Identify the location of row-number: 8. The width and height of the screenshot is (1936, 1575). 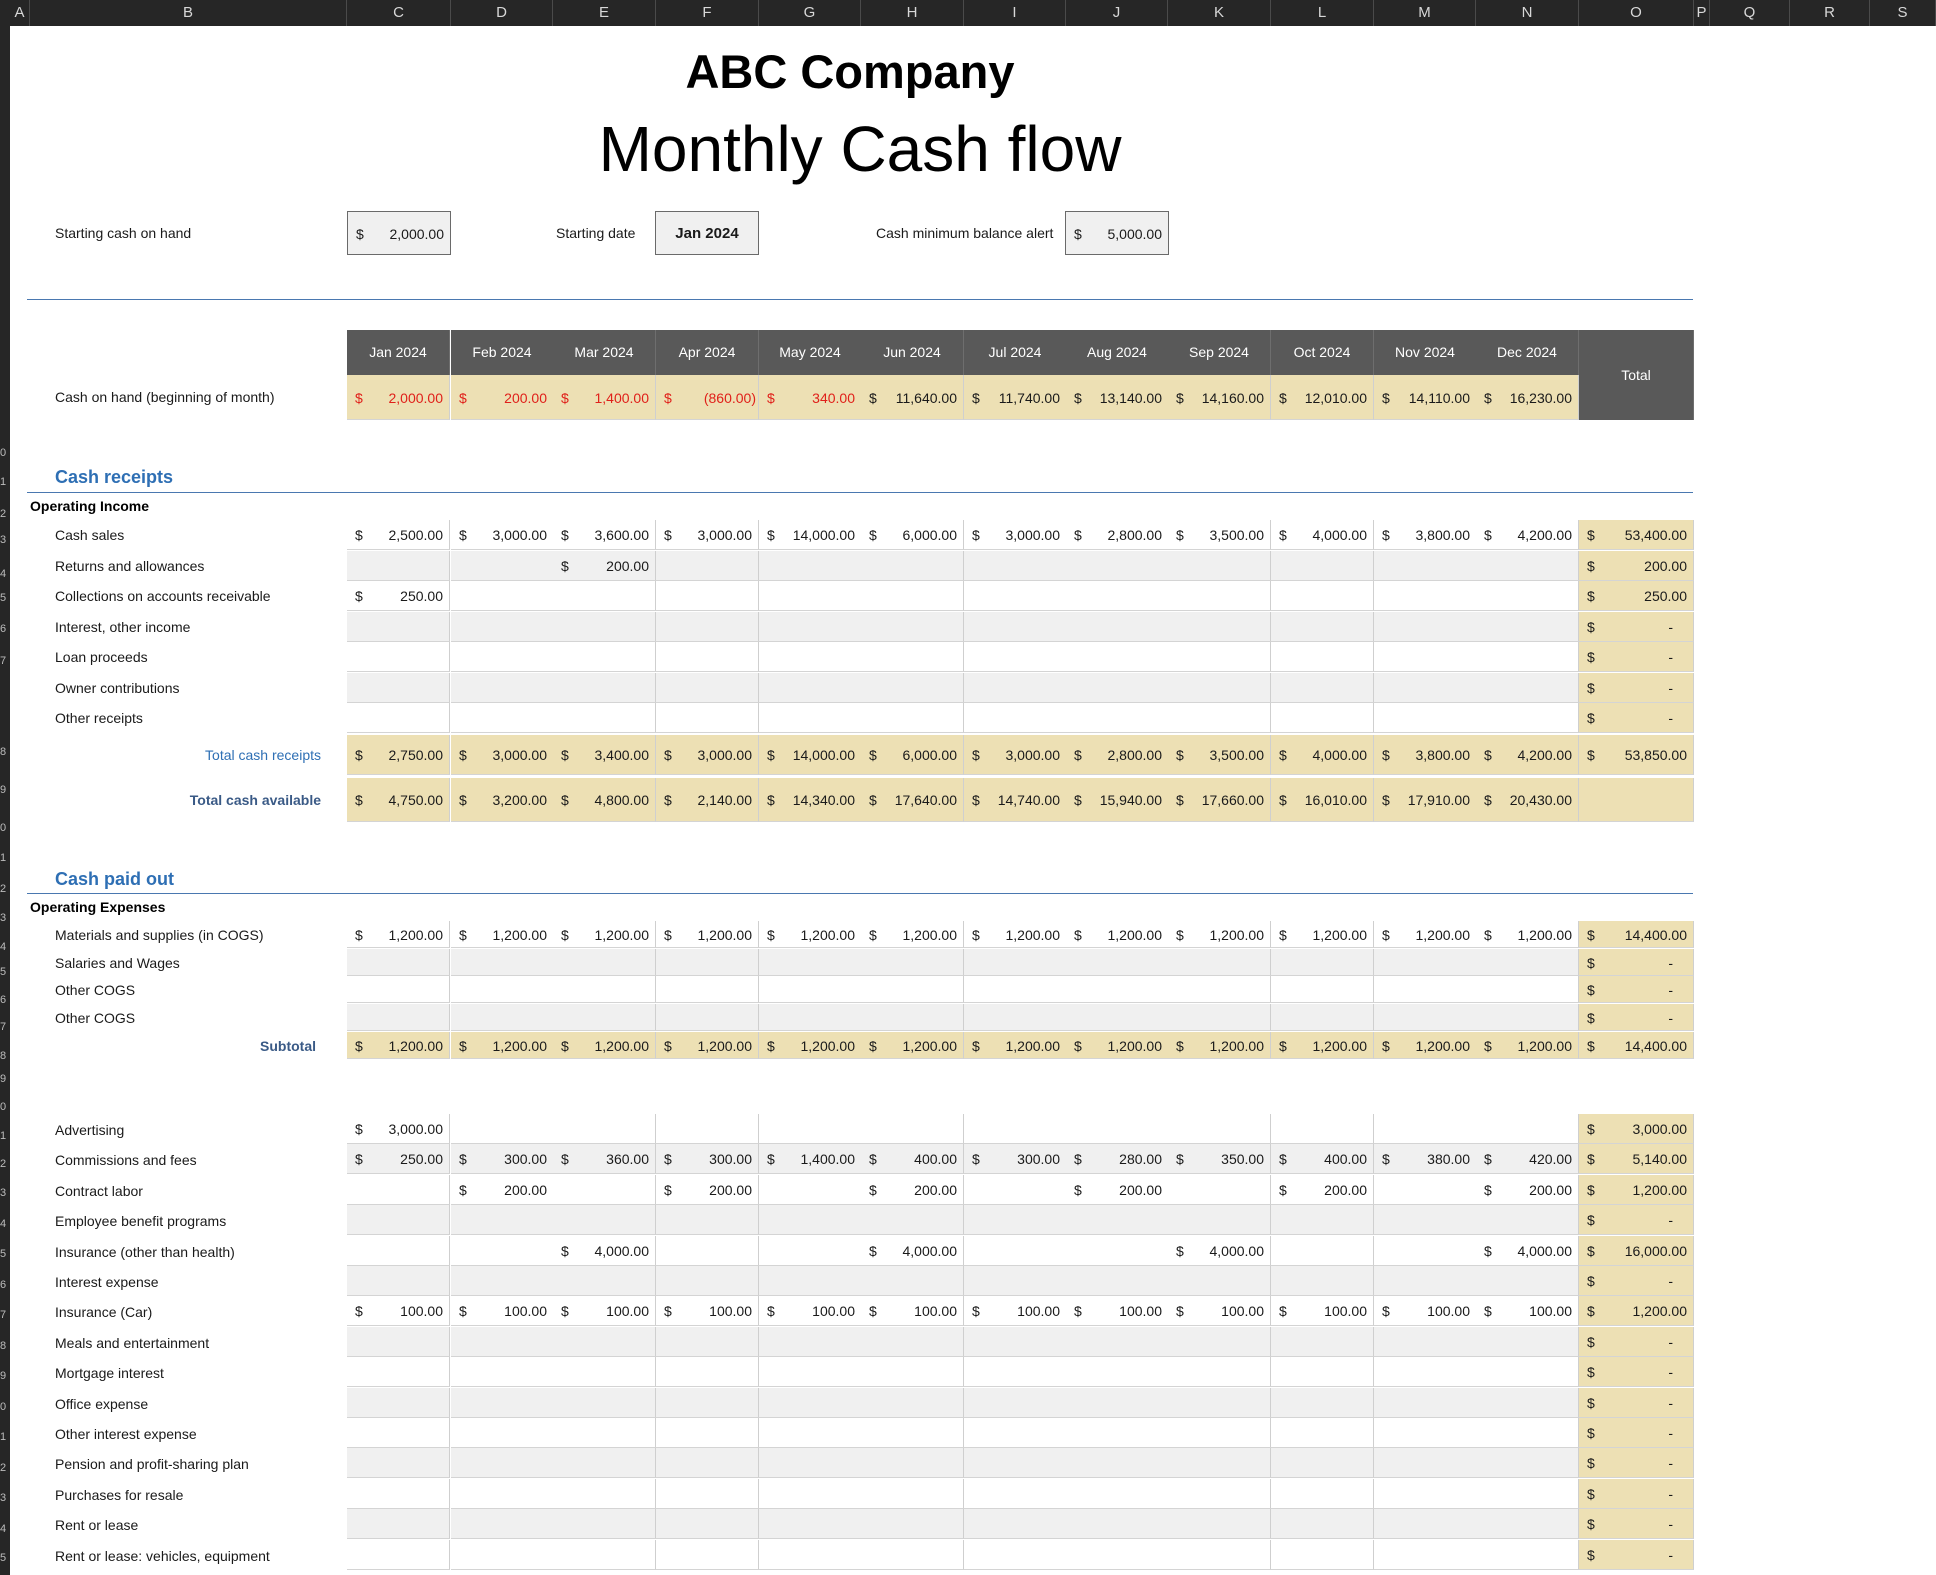
(5, 1056).